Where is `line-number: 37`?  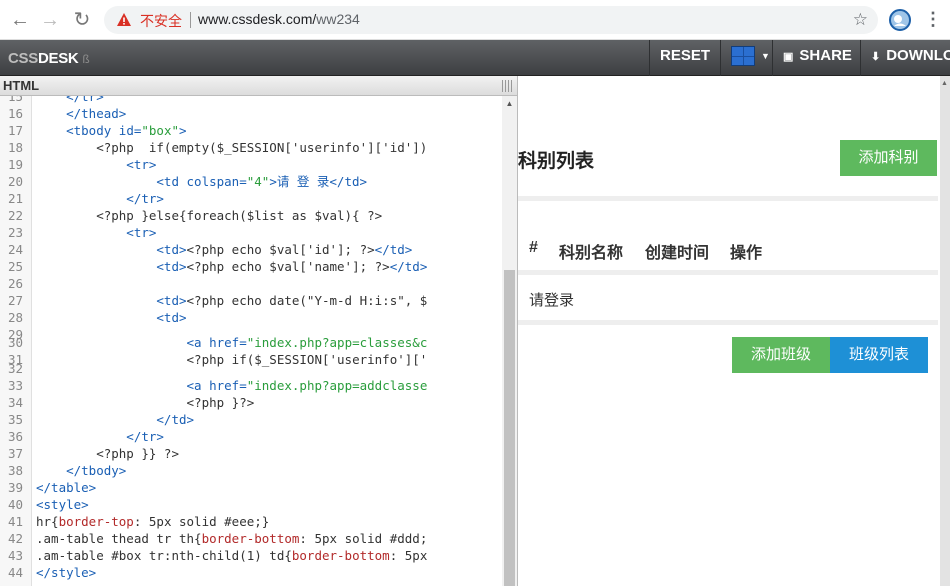
line-number: 37 is located at coordinates (16, 453).